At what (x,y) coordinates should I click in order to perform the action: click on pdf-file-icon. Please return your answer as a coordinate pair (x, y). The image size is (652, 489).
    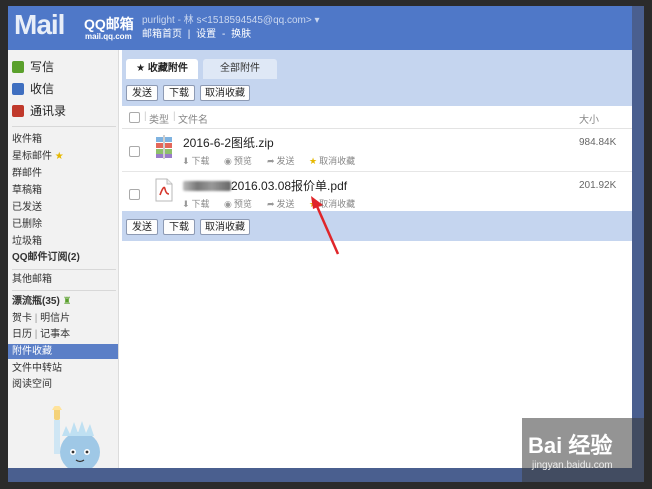
    Looking at the image, I should click on (164, 190).